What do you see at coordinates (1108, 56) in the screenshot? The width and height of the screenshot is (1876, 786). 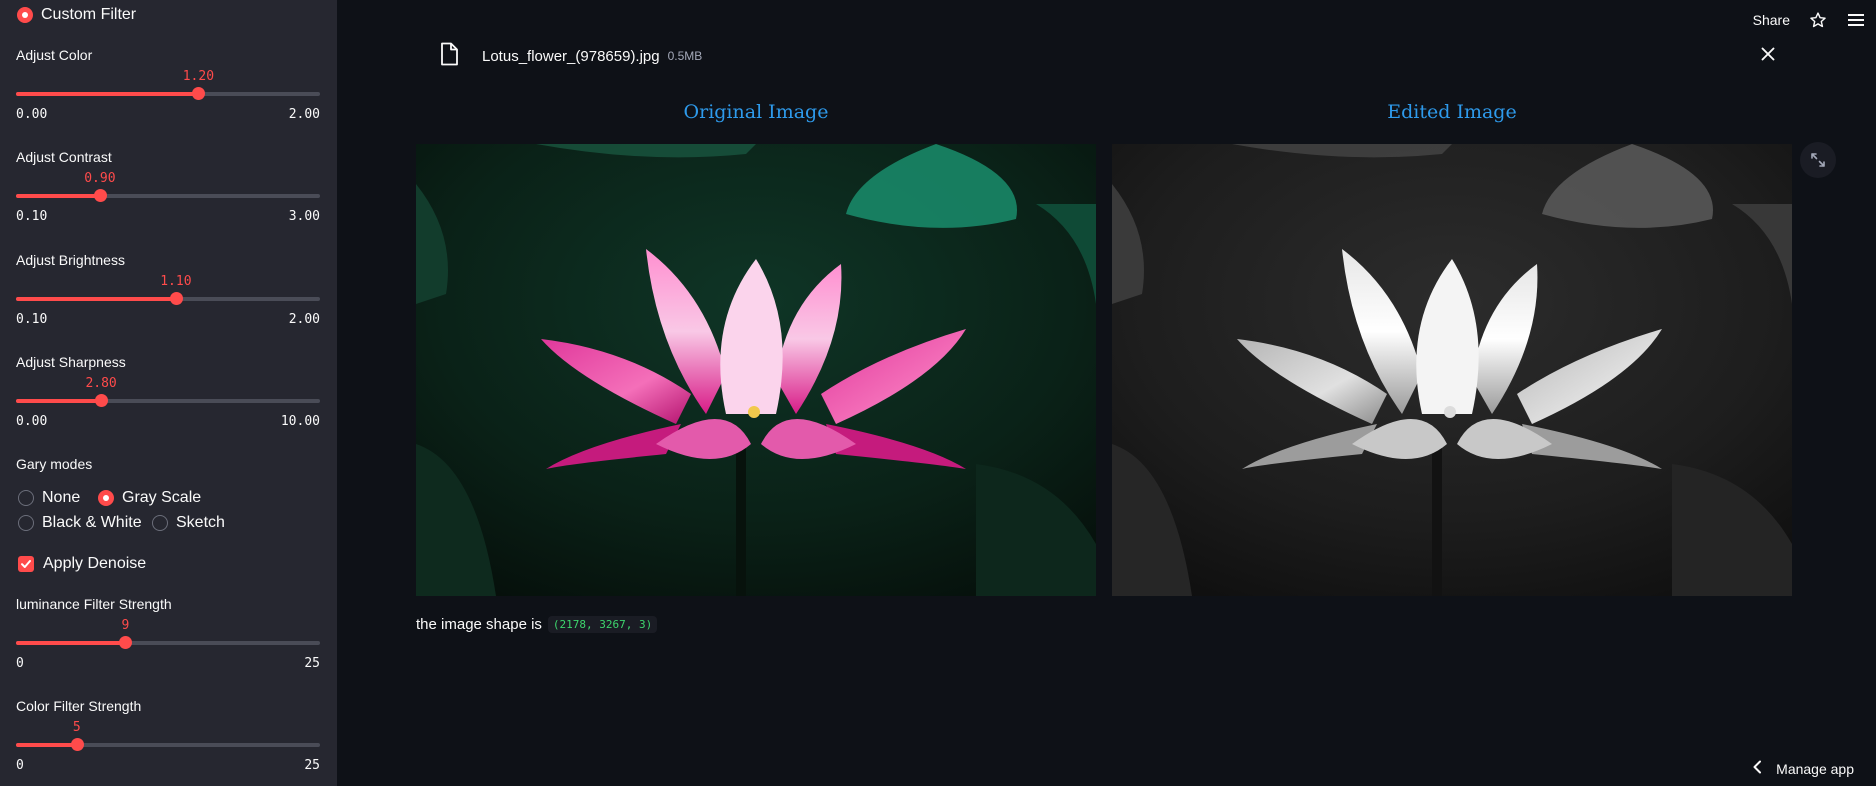 I see `uploaded-file-row: Lotus_flower_(978659).jpg 0.5MB` at bounding box center [1108, 56].